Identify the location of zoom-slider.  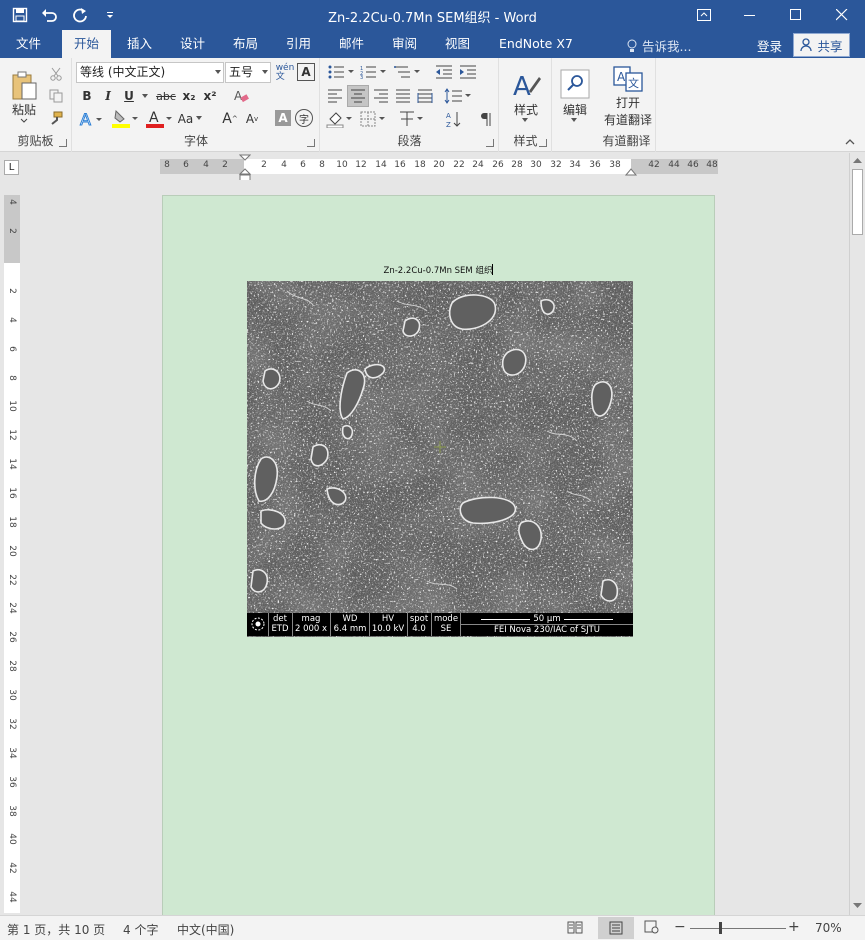
(738, 928).